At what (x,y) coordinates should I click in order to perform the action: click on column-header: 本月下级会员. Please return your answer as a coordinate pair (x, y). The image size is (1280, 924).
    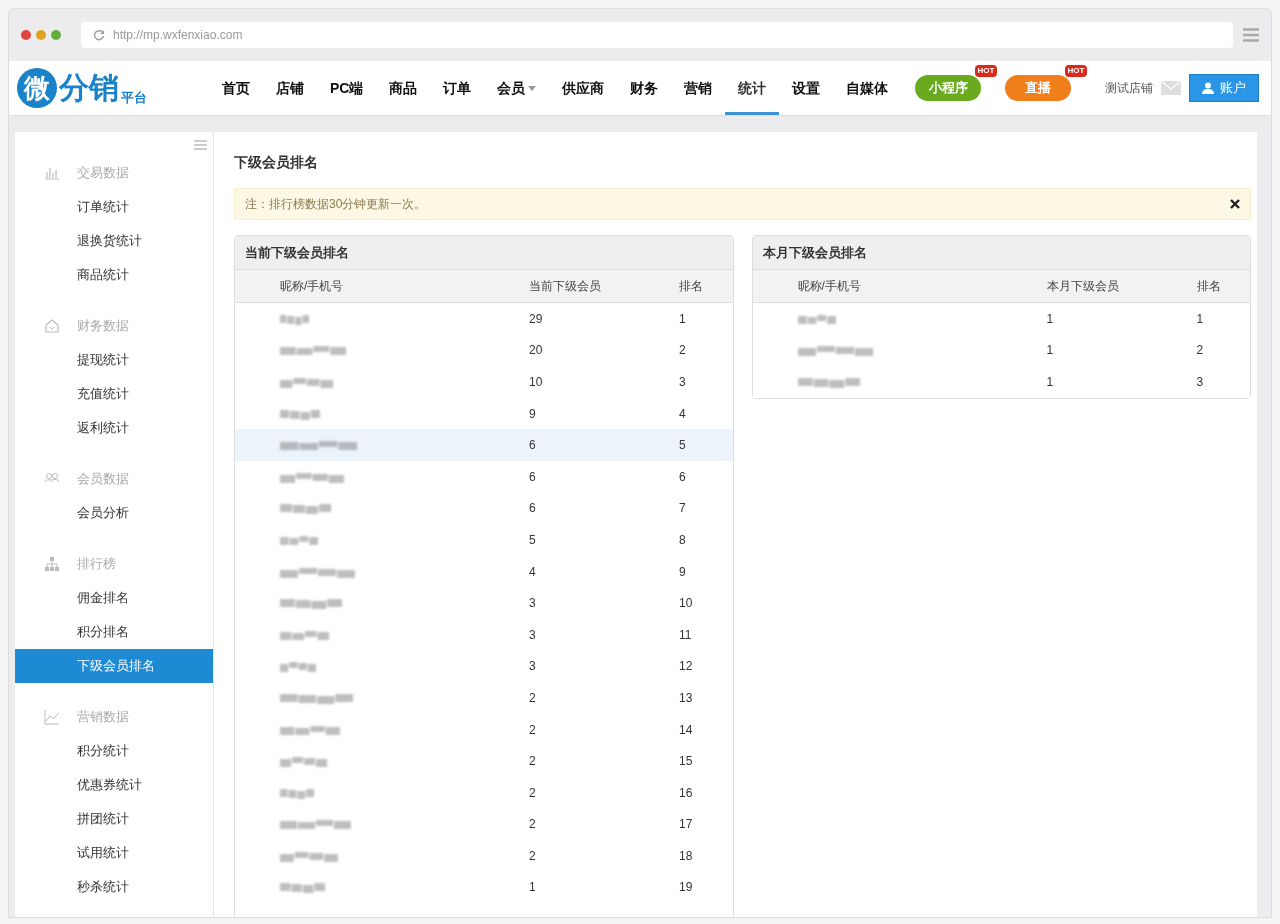
    Looking at the image, I should click on (1083, 286).